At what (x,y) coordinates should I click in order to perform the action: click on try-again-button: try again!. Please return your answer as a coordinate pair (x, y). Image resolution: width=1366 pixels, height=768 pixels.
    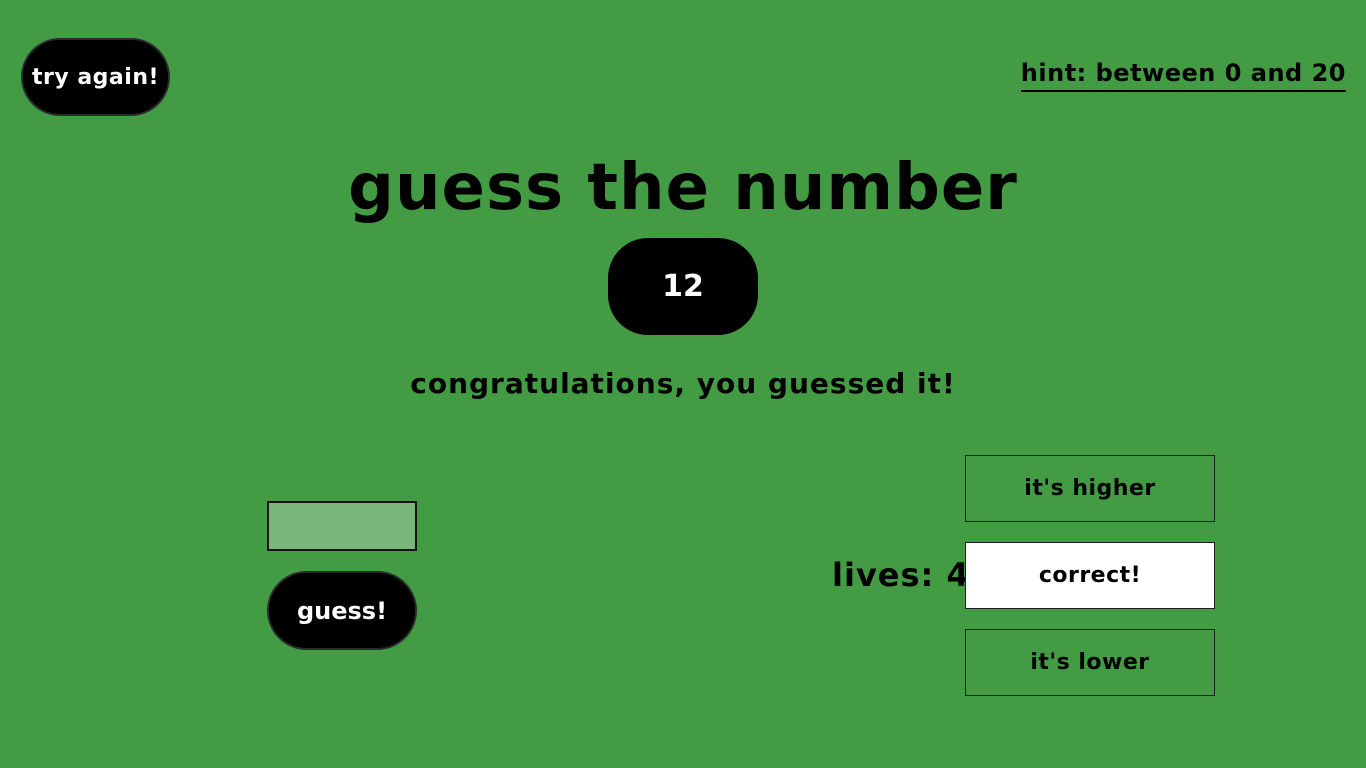
    Looking at the image, I should click on (95, 77).